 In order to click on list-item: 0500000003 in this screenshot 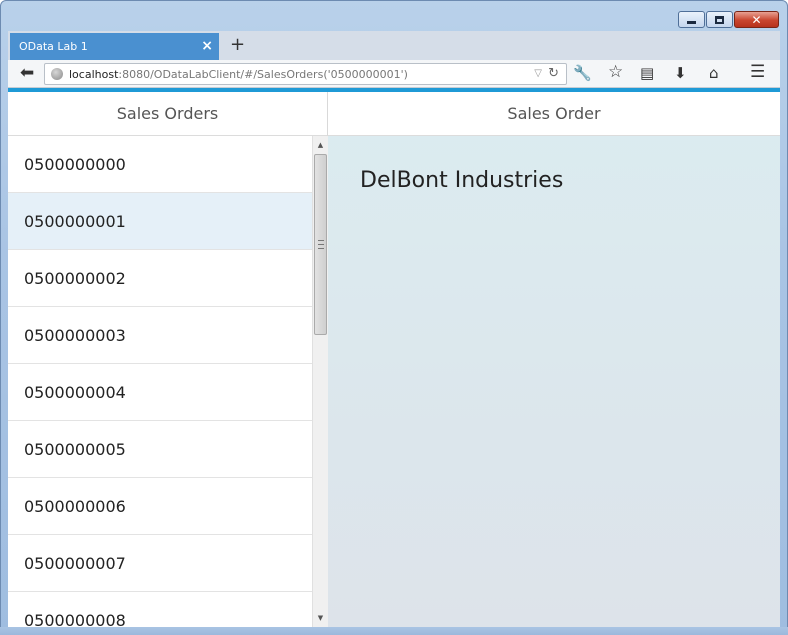, I will do `click(160, 335)`.